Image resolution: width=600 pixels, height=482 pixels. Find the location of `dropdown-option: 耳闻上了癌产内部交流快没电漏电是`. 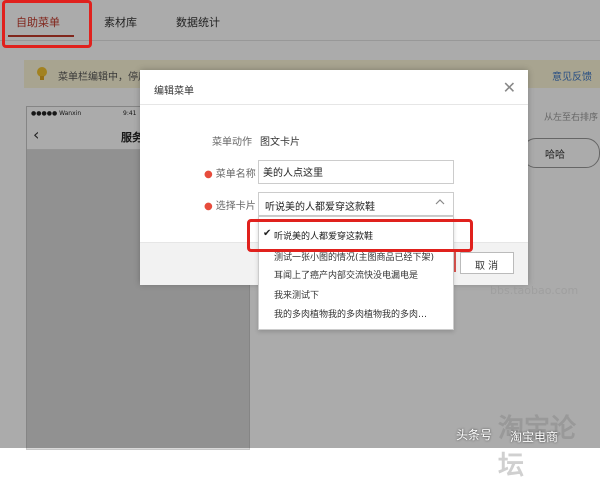

dropdown-option: 耳闻上了癌产内部交流快没电漏电是 is located at coordinates (356, 274).